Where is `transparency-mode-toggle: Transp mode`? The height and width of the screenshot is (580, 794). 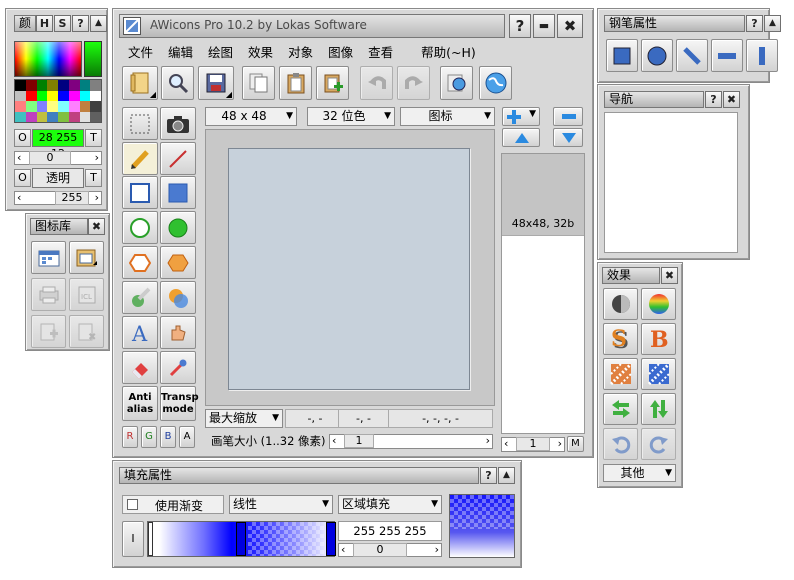
transparency-mode-toggle: Transp mode is located at coordinates (179, 403).